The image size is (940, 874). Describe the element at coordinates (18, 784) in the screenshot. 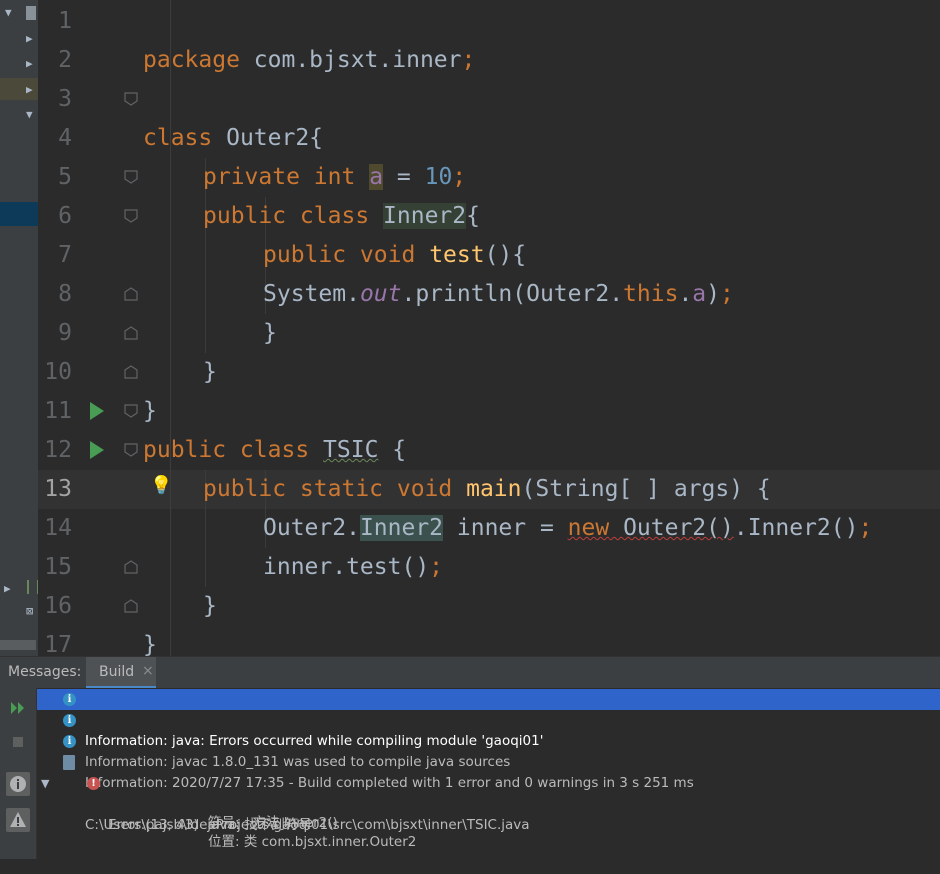

I see `info-filter-icon` at that location.